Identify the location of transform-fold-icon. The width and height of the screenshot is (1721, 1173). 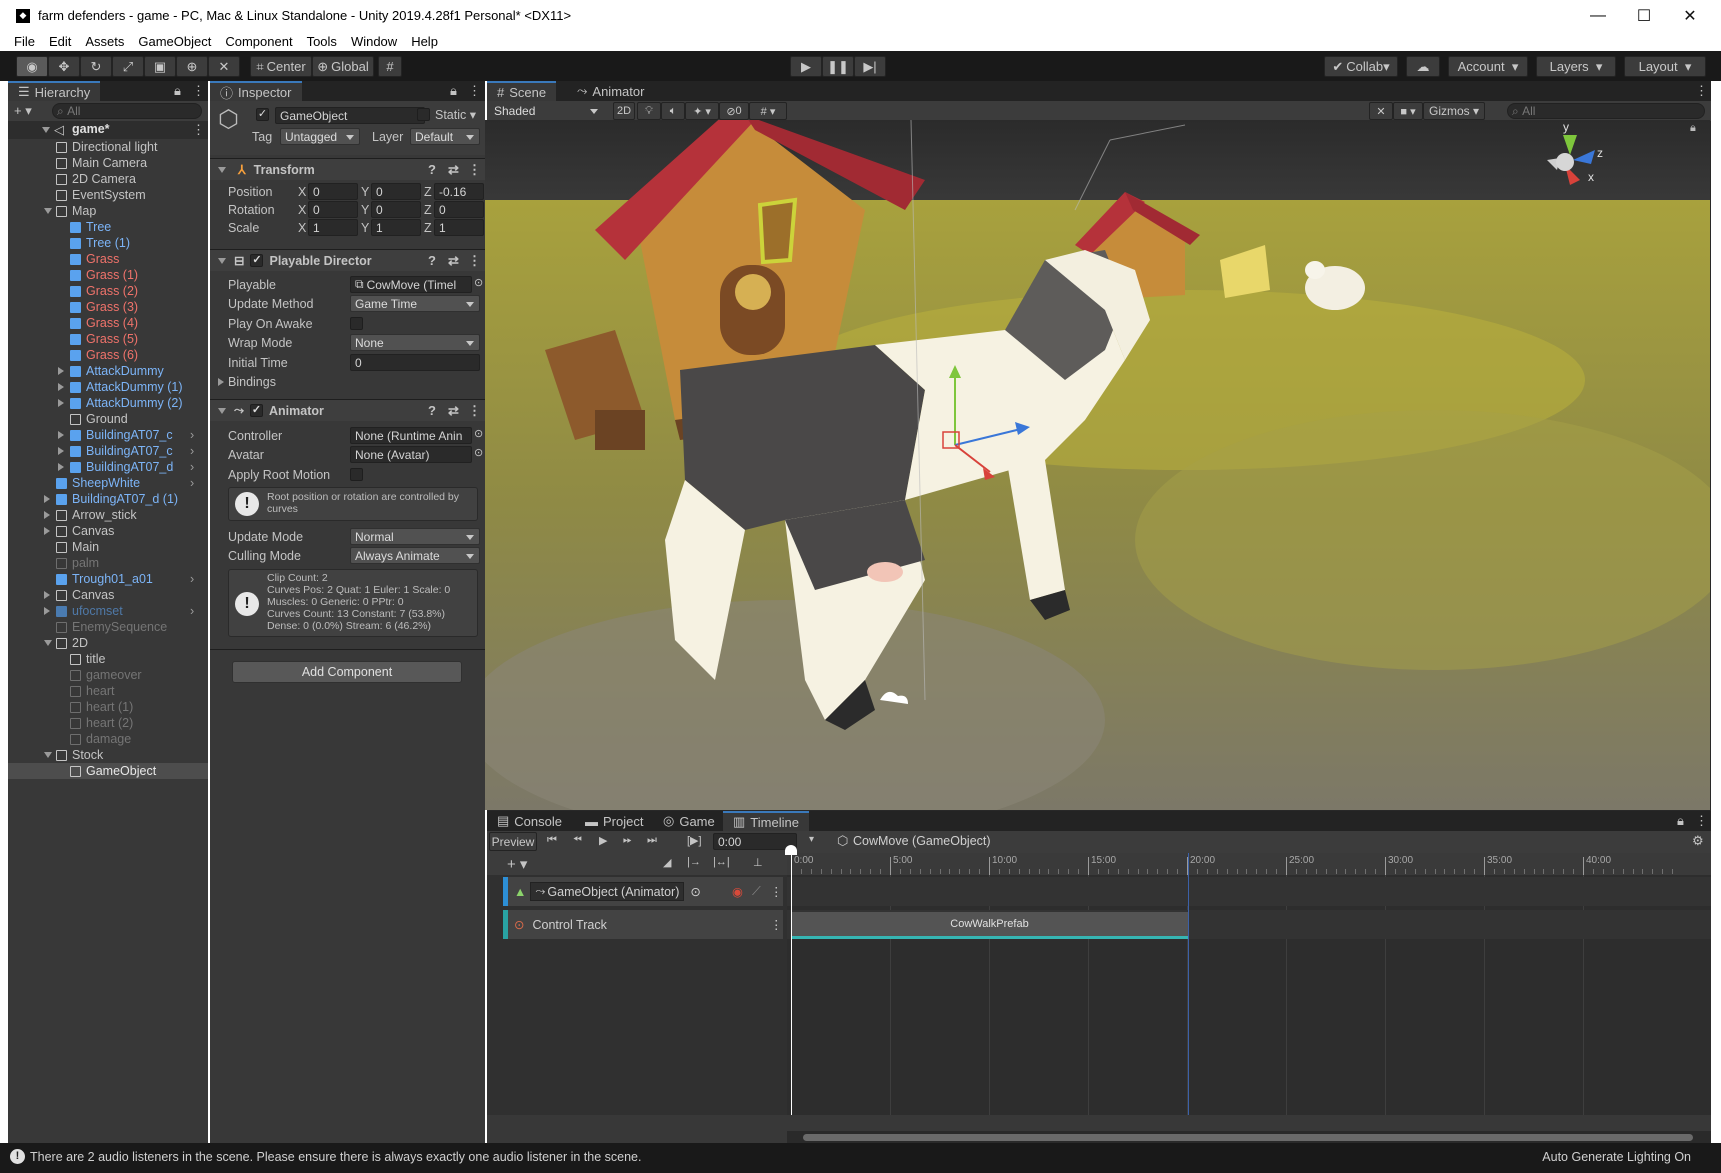
(222, 169).